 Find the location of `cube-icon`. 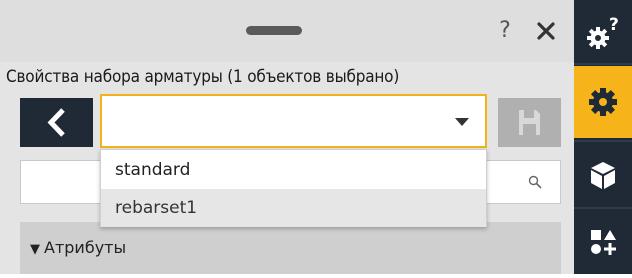

cube-icon is located at coordinates (603, 175).